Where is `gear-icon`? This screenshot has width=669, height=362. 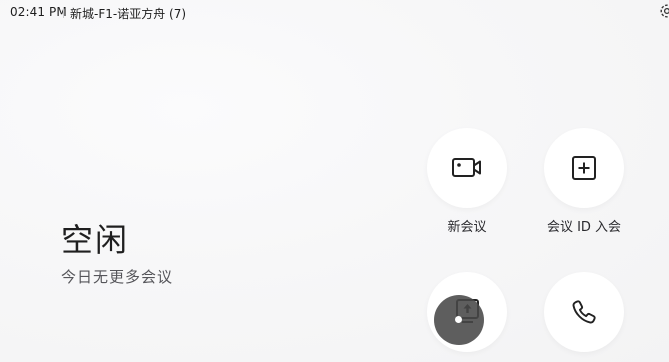 gear-icon is located at coordinates (663, 11).